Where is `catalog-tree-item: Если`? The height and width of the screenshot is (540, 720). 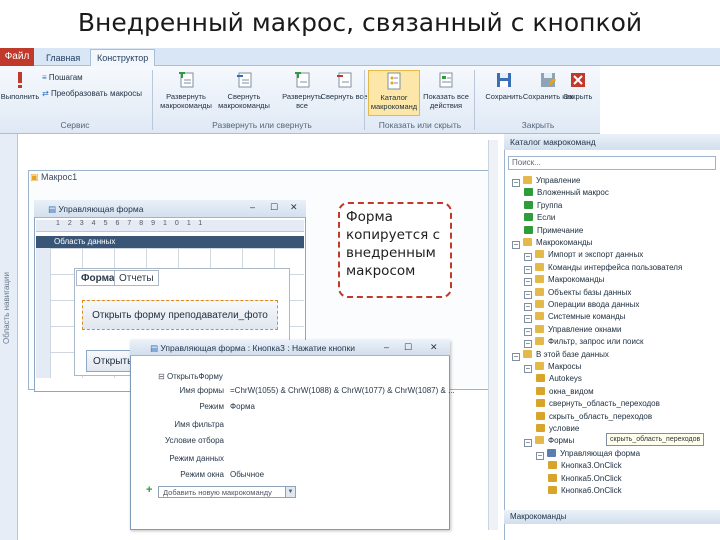
catalog-tree-item: Если is located at coordinates (539, 218).